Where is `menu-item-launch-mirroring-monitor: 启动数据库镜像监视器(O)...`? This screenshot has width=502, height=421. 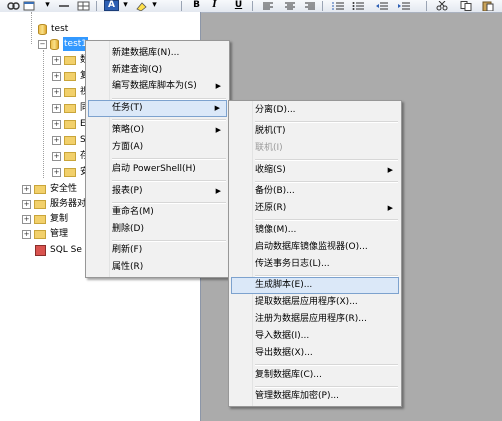
menu-item-launch-mirroring-monitor: 启动数据库镜像监视器(O)... is located at coordinates (315, 247).